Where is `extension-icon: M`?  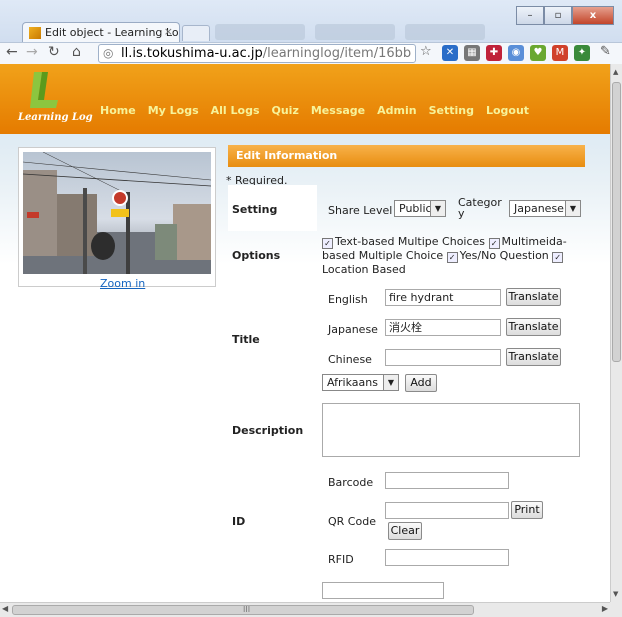 extension-icon: M is located at coordinates (560, 53).